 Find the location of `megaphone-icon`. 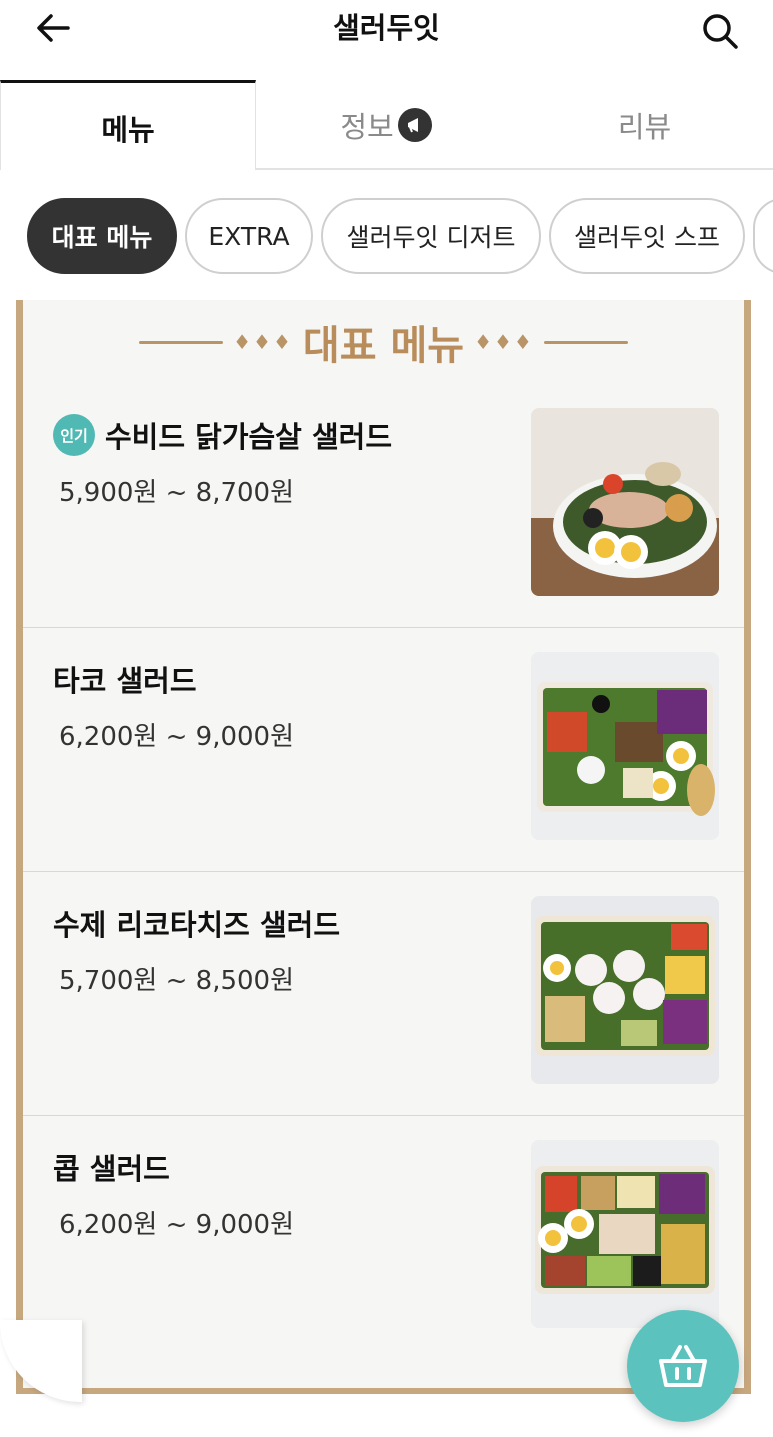

megaphone-icon is located at coordinates (414, 125).